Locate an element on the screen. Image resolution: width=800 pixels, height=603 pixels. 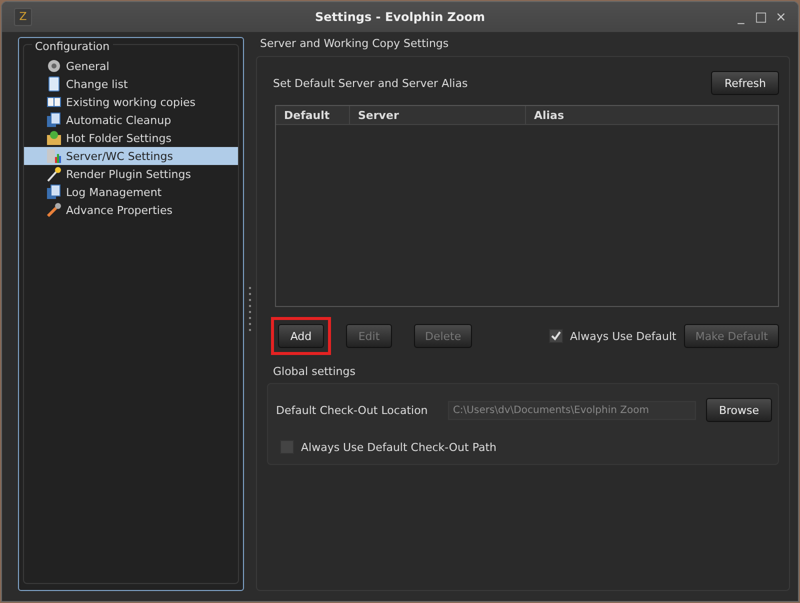
sidebar-item: Automatic Cleanup is located at coordinates (131, 120).